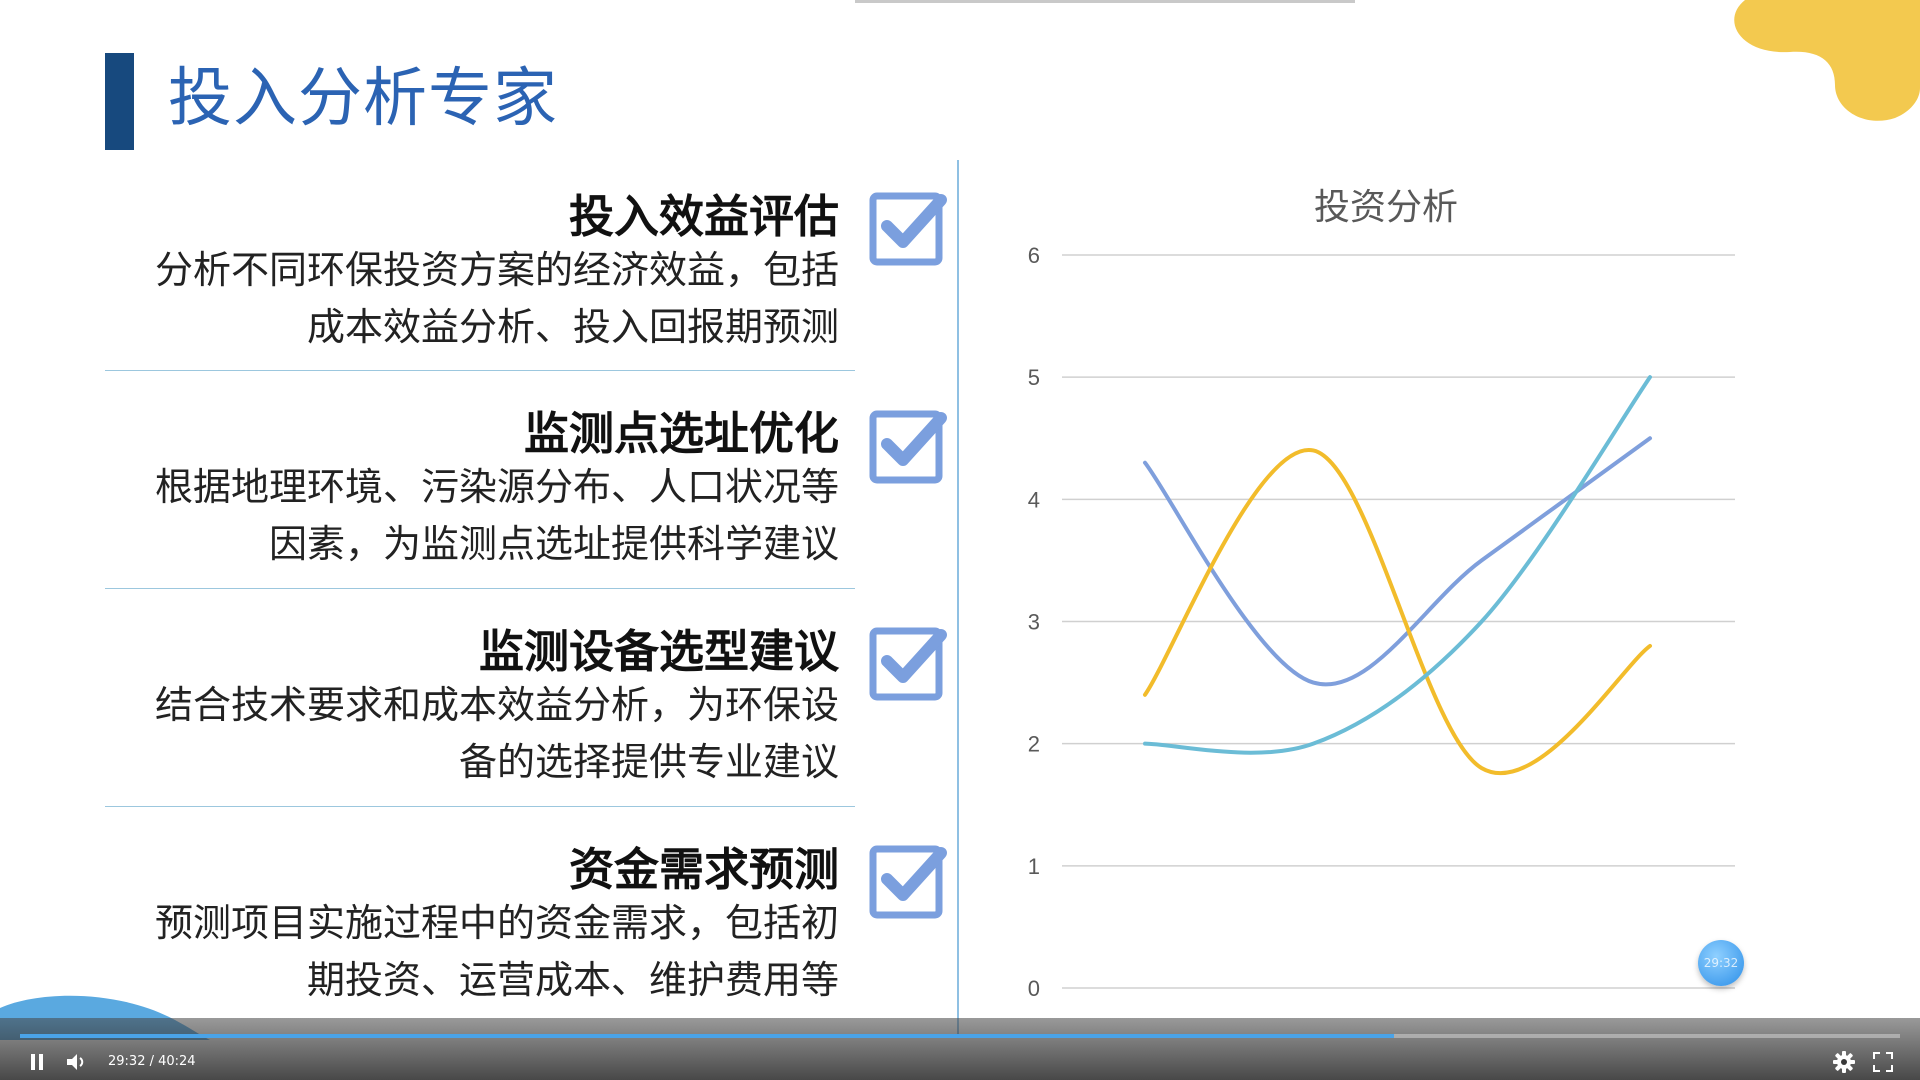 The width and height of the screenshot is (1920, 1080). Describe the element at coordinates (1034, 866) in the screenshot. I see `y-tick-label: 1` at that location.